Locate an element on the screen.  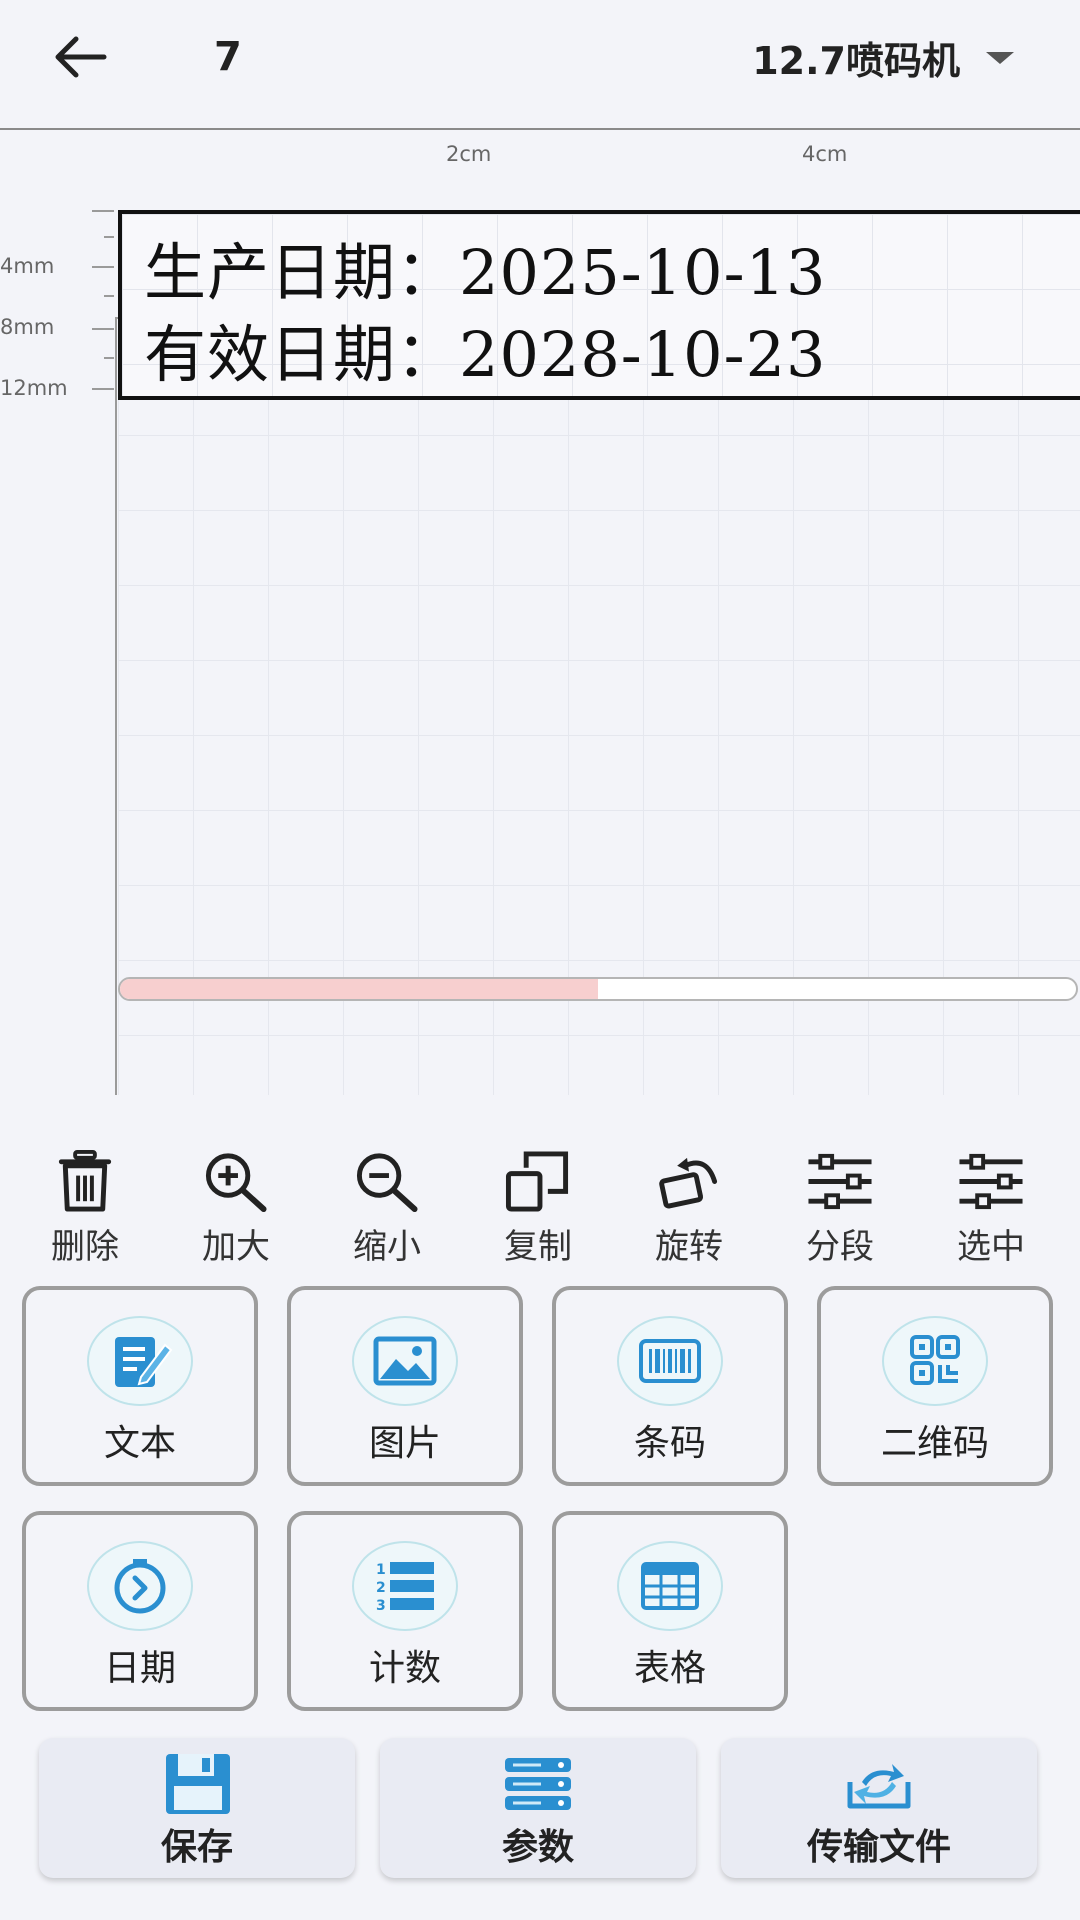
parameters-icon is located at coordinates (538, 1784).